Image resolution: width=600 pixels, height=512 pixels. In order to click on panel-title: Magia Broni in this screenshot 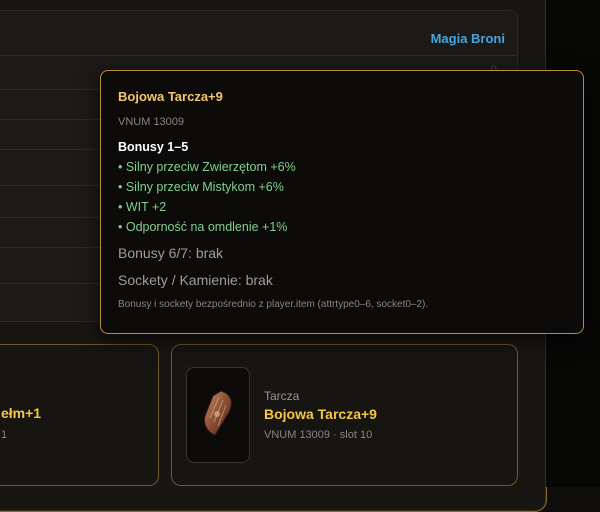, I will do `click(467, 38)`.